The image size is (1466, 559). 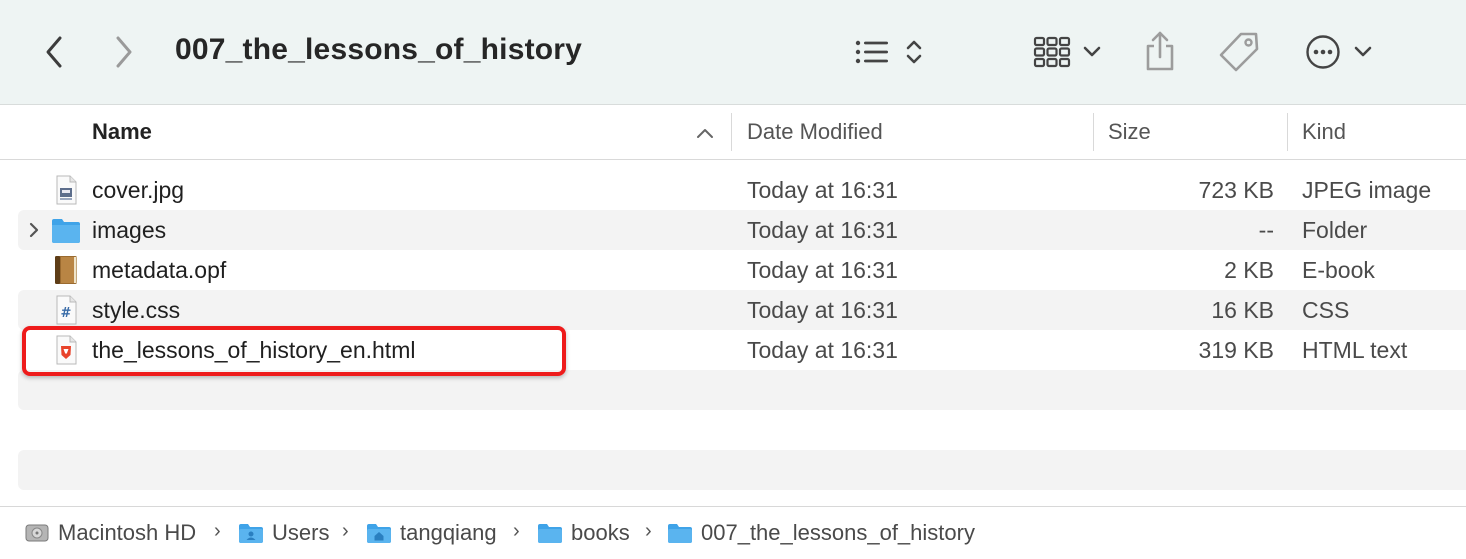 I want to click on path-item-label: Macintosh HD, so click(x=127, y=532).